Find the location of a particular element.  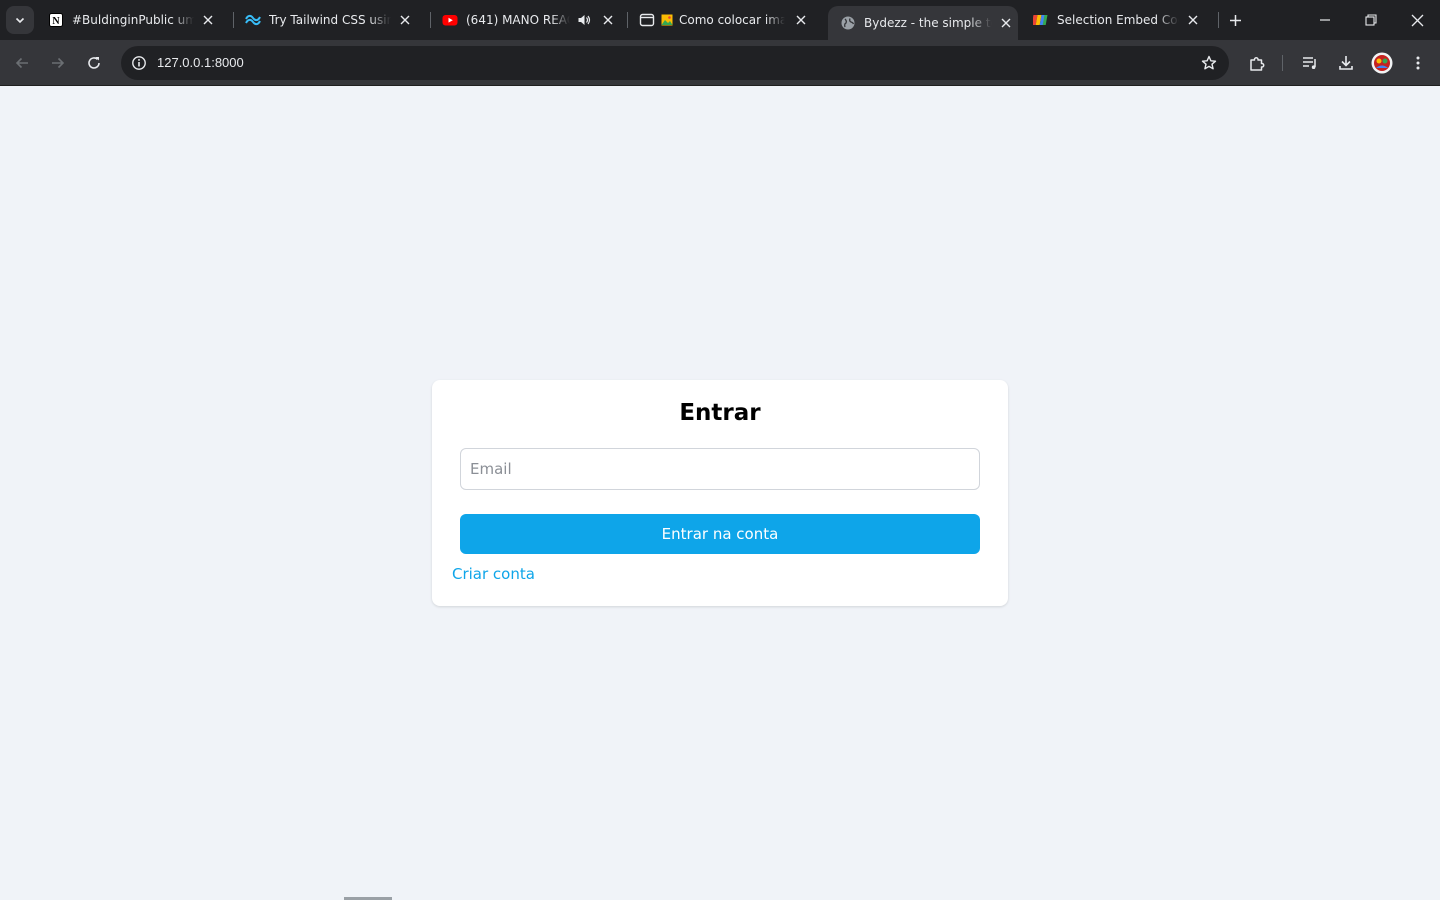

svg-text: N is located at coordinates (56, 21).